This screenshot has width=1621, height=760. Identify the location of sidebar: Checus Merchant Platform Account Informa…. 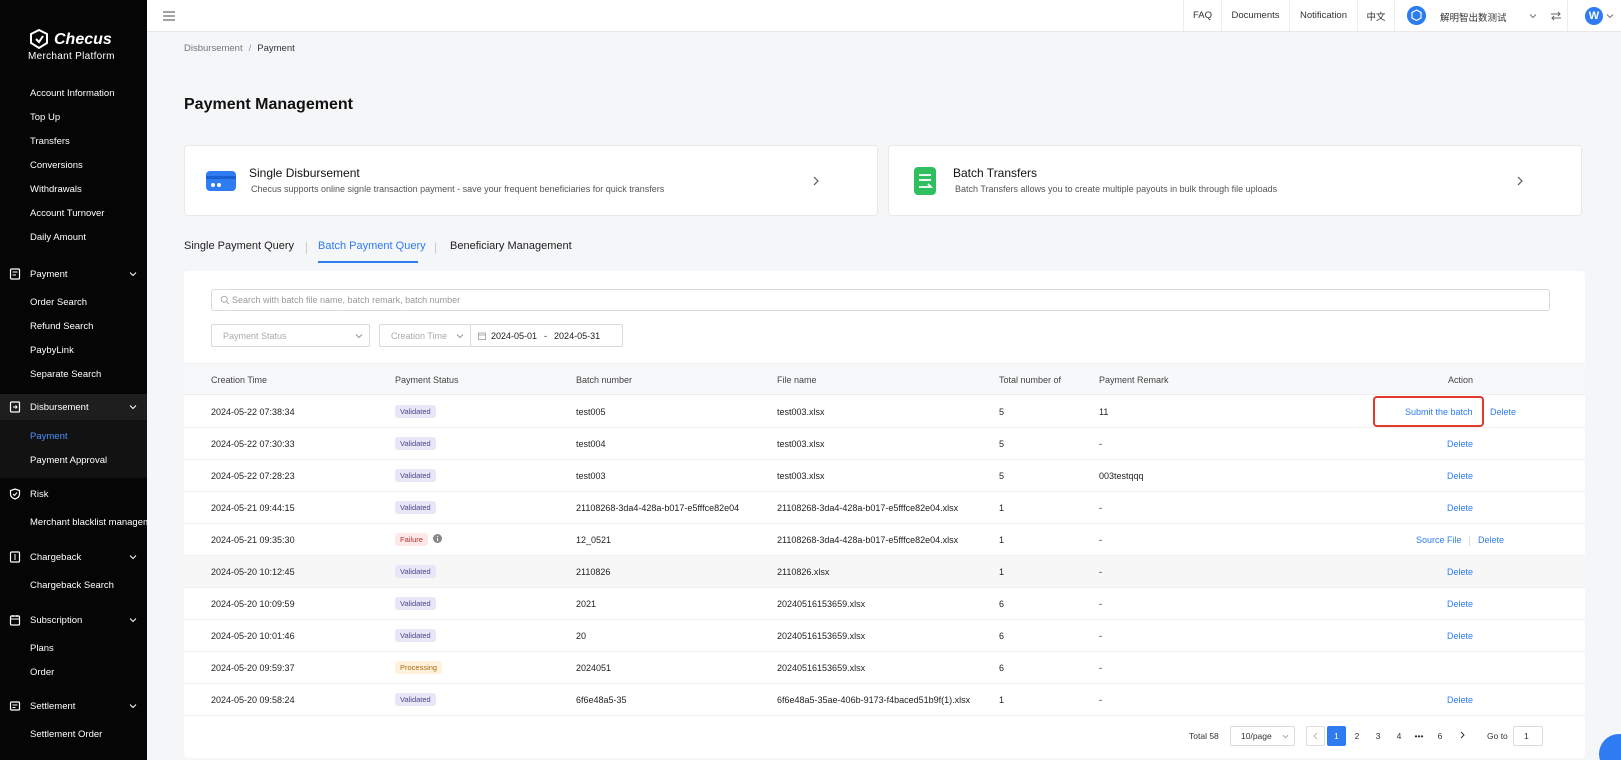
(73, 380).